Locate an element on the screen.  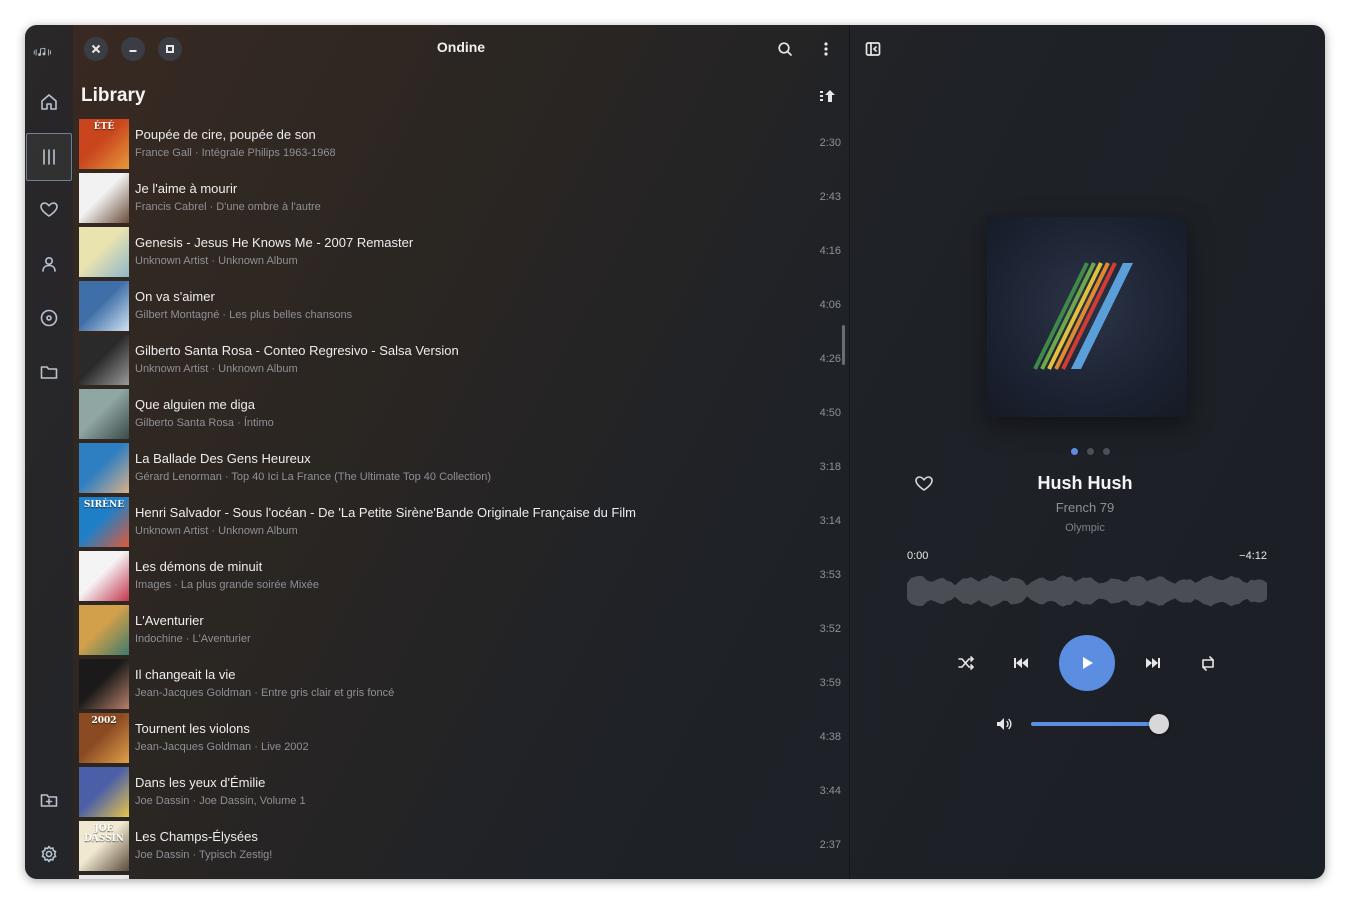
nav-folders-button is located at coordinates (49, 372).